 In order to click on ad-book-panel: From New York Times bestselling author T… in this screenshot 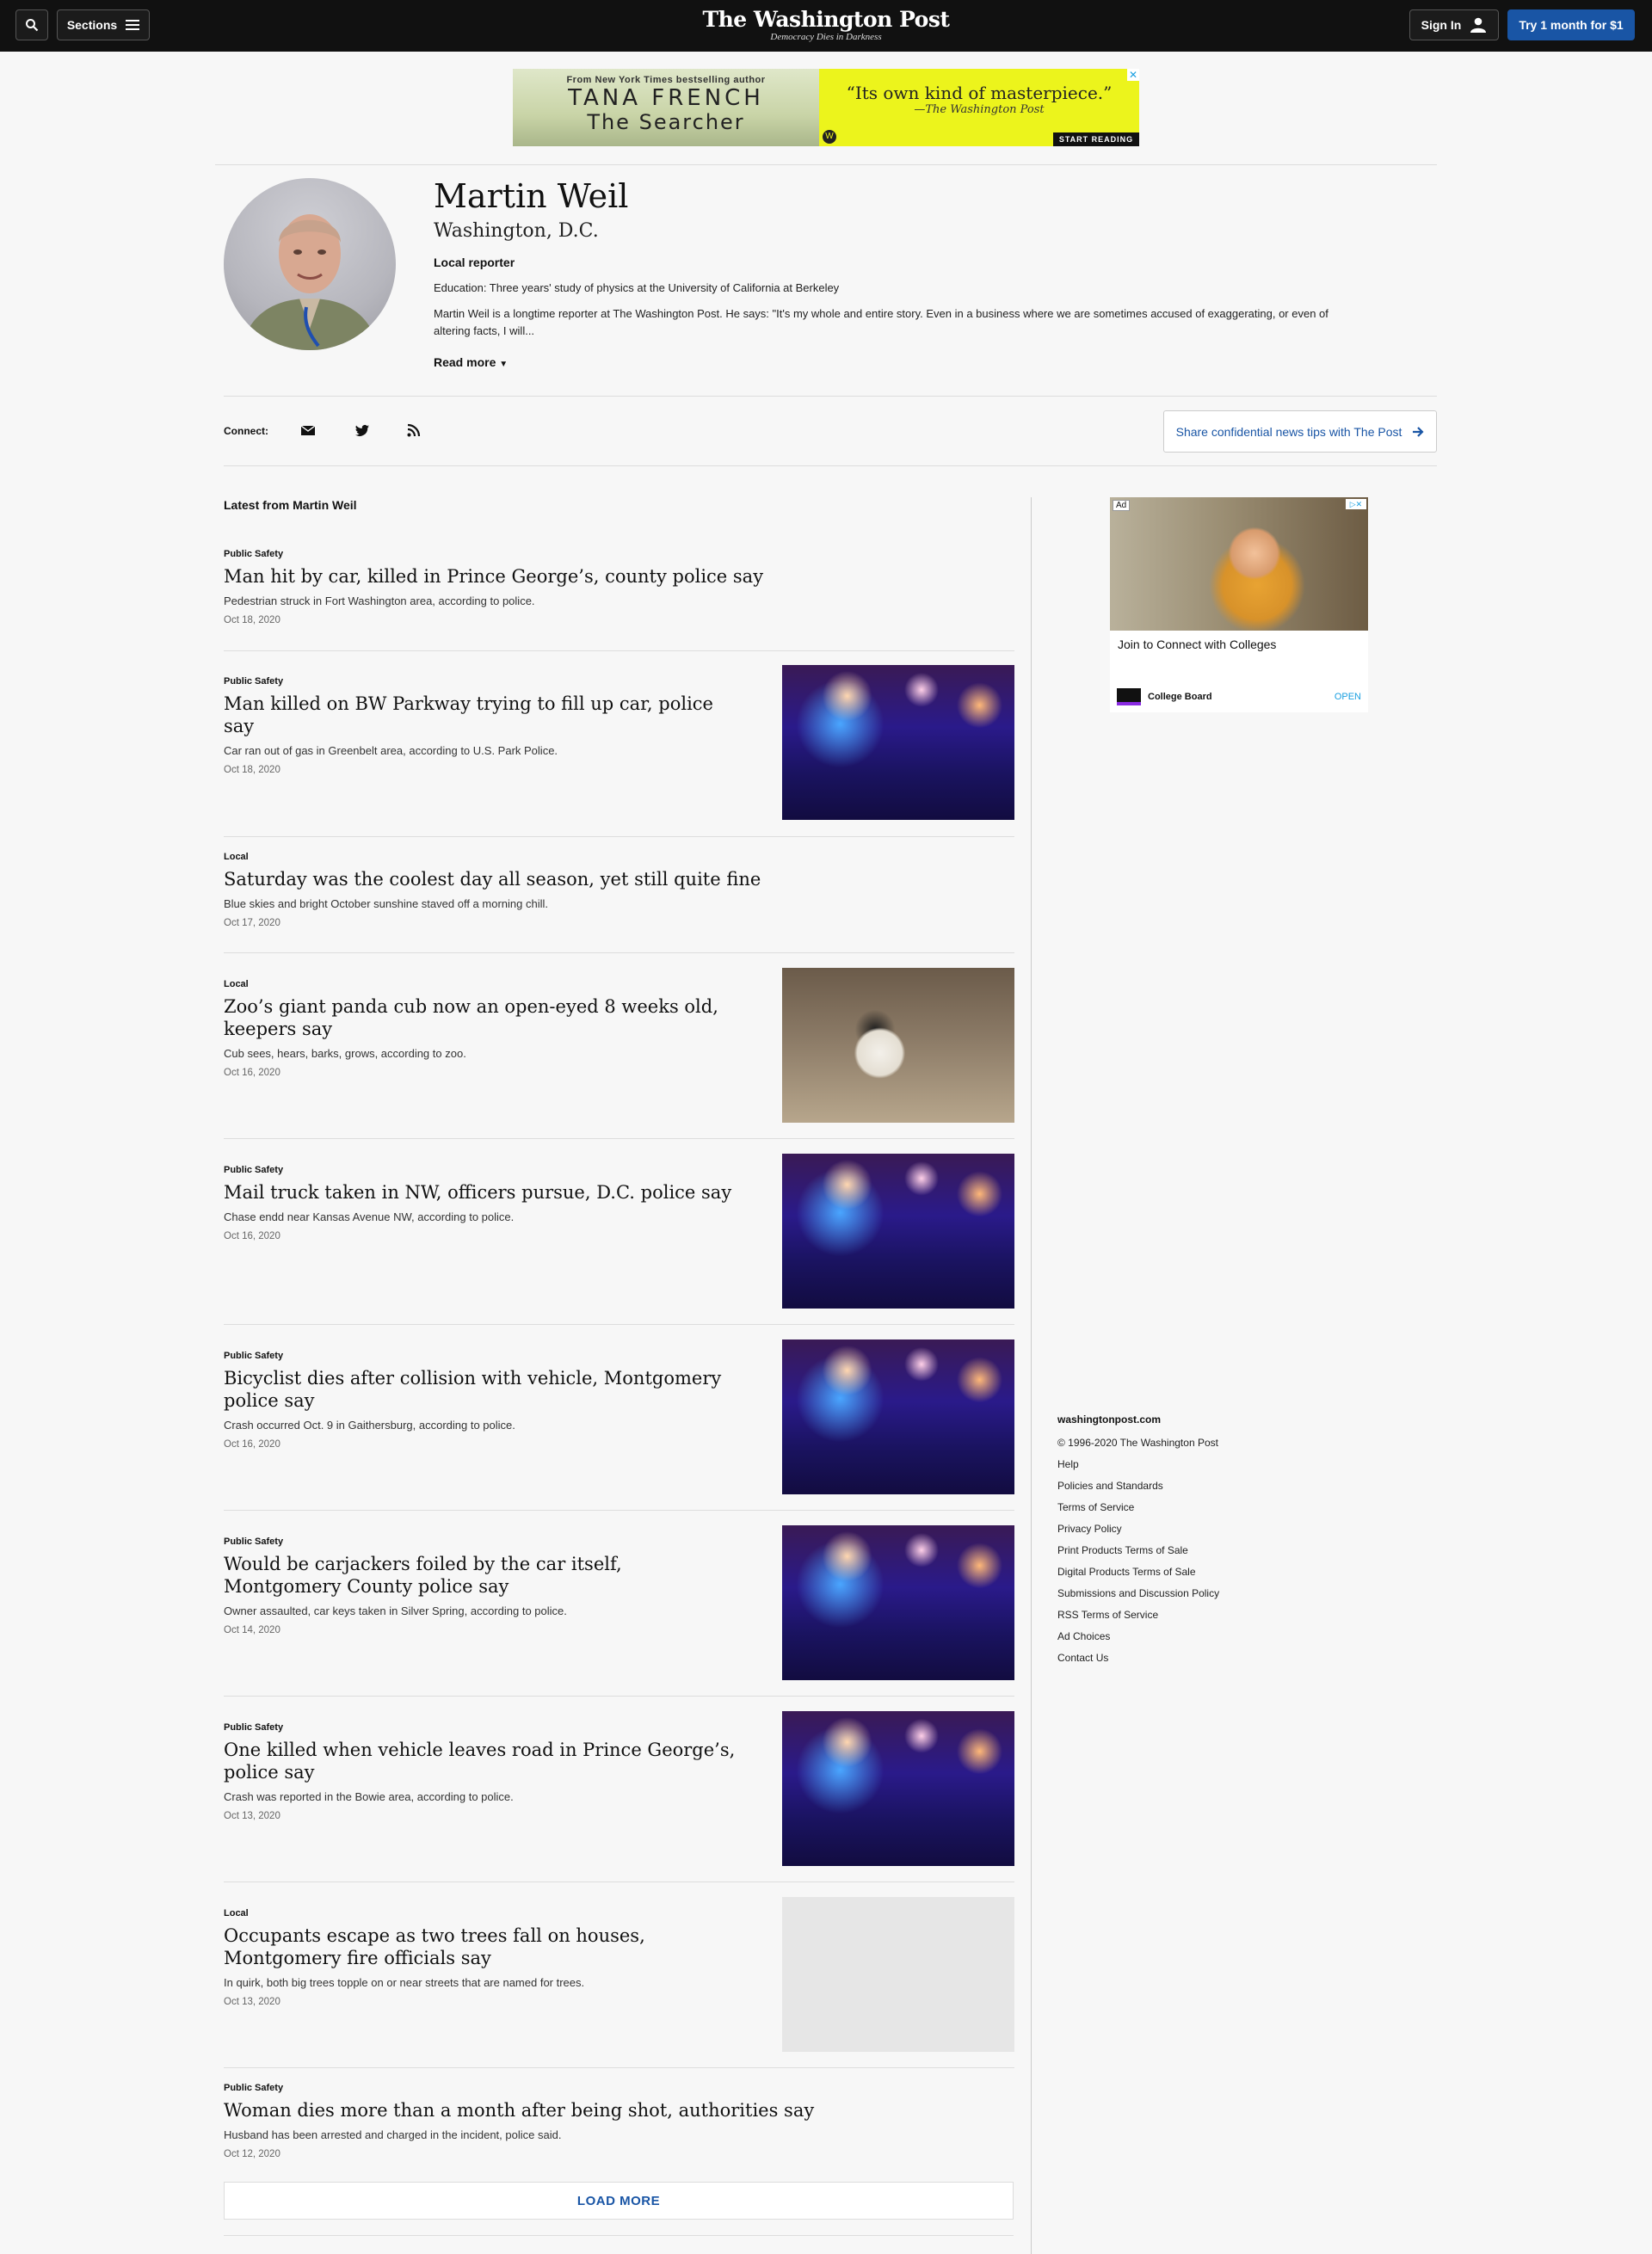, I will do `click(666, 107)`.